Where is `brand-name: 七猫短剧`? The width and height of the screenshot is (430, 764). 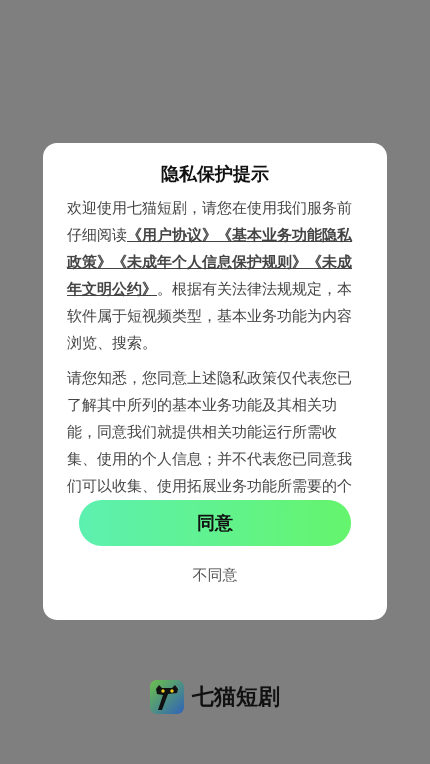
brand-name: 七猫短剧 is located at coordinates (236, 698).